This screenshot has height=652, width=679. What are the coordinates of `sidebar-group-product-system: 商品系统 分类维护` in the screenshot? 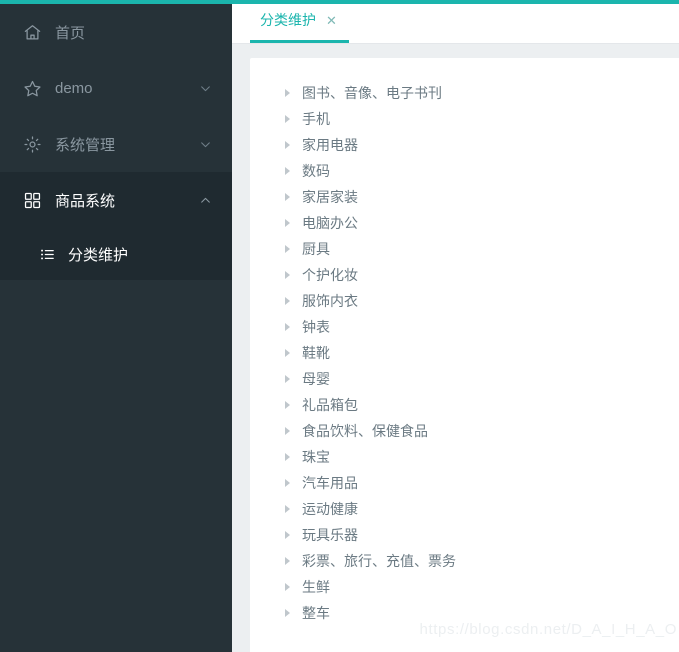 It's located at (116, 226).